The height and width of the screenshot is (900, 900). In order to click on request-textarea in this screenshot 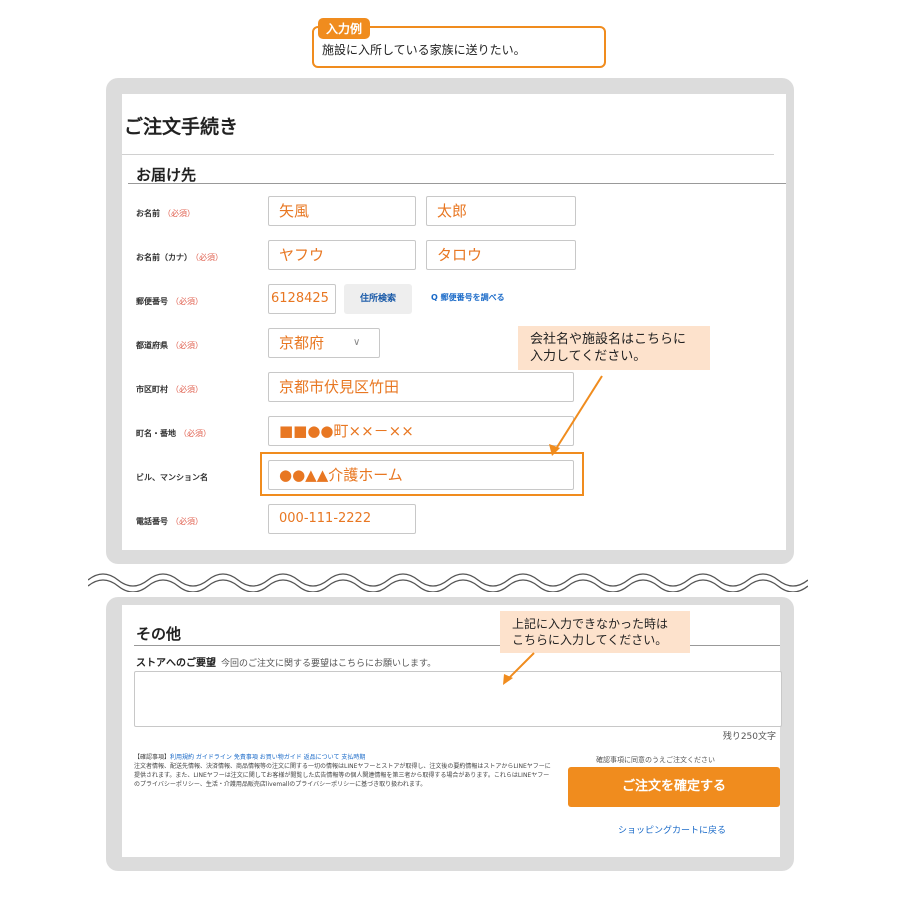, I will do `click(458, 699)`.